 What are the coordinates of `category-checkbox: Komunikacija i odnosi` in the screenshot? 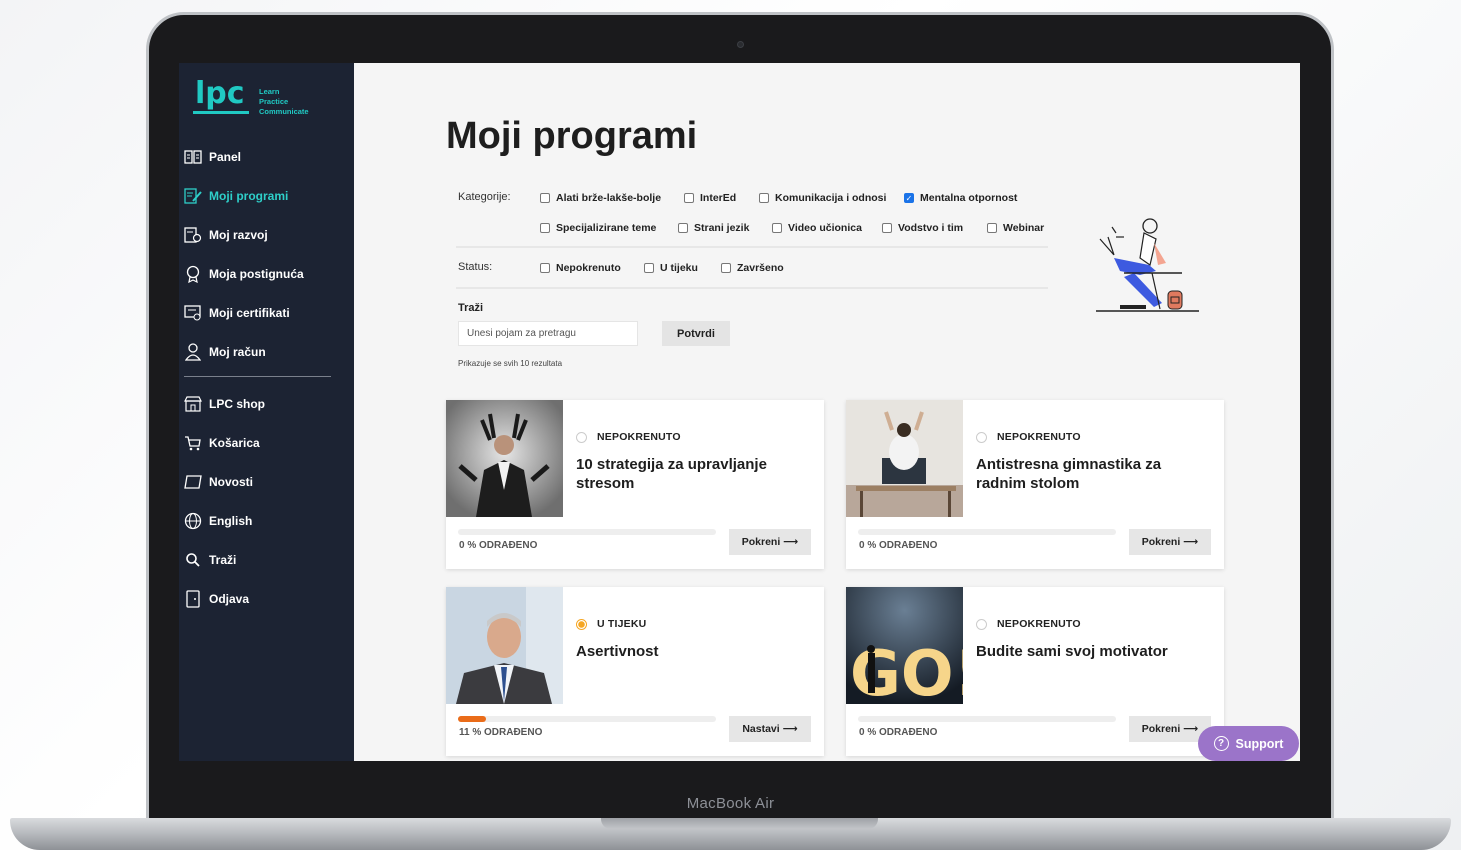 It's located at (822, 198).